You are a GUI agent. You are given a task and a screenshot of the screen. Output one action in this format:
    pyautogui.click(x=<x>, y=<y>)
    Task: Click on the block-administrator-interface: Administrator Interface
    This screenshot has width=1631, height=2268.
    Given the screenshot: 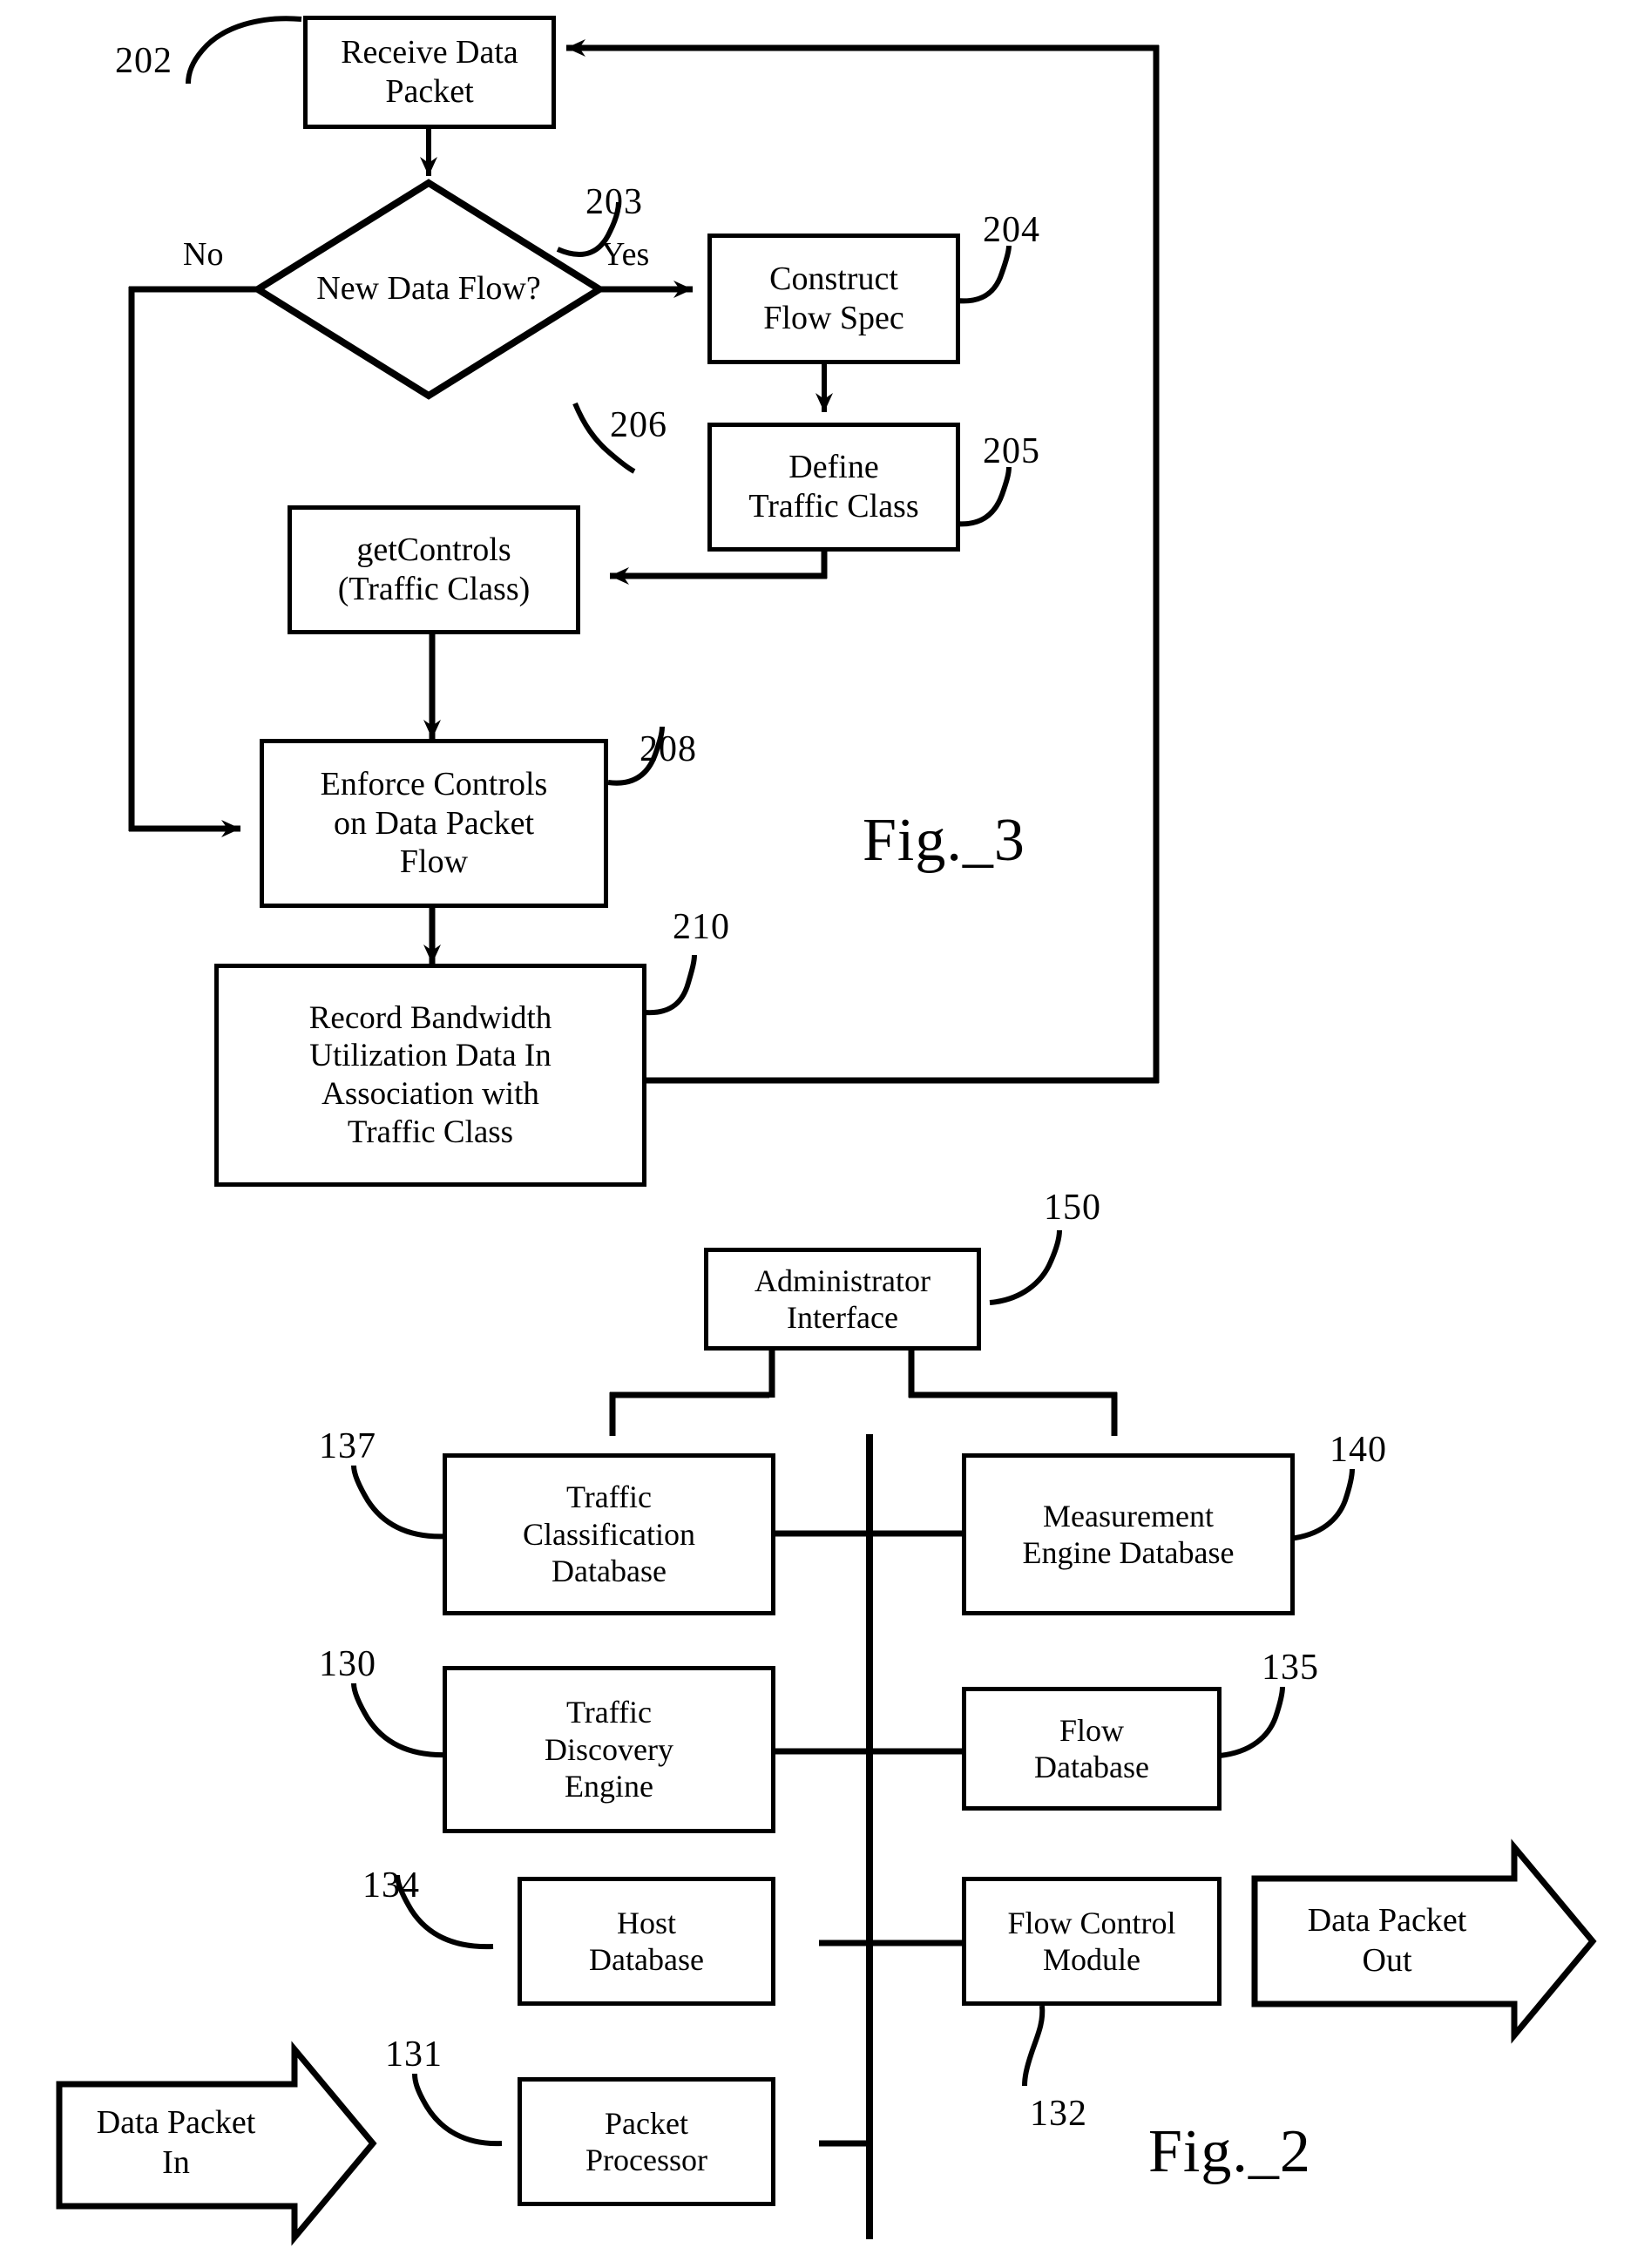 What is the action you would take?
    pyautogui.click(x=842, y=1299)
    